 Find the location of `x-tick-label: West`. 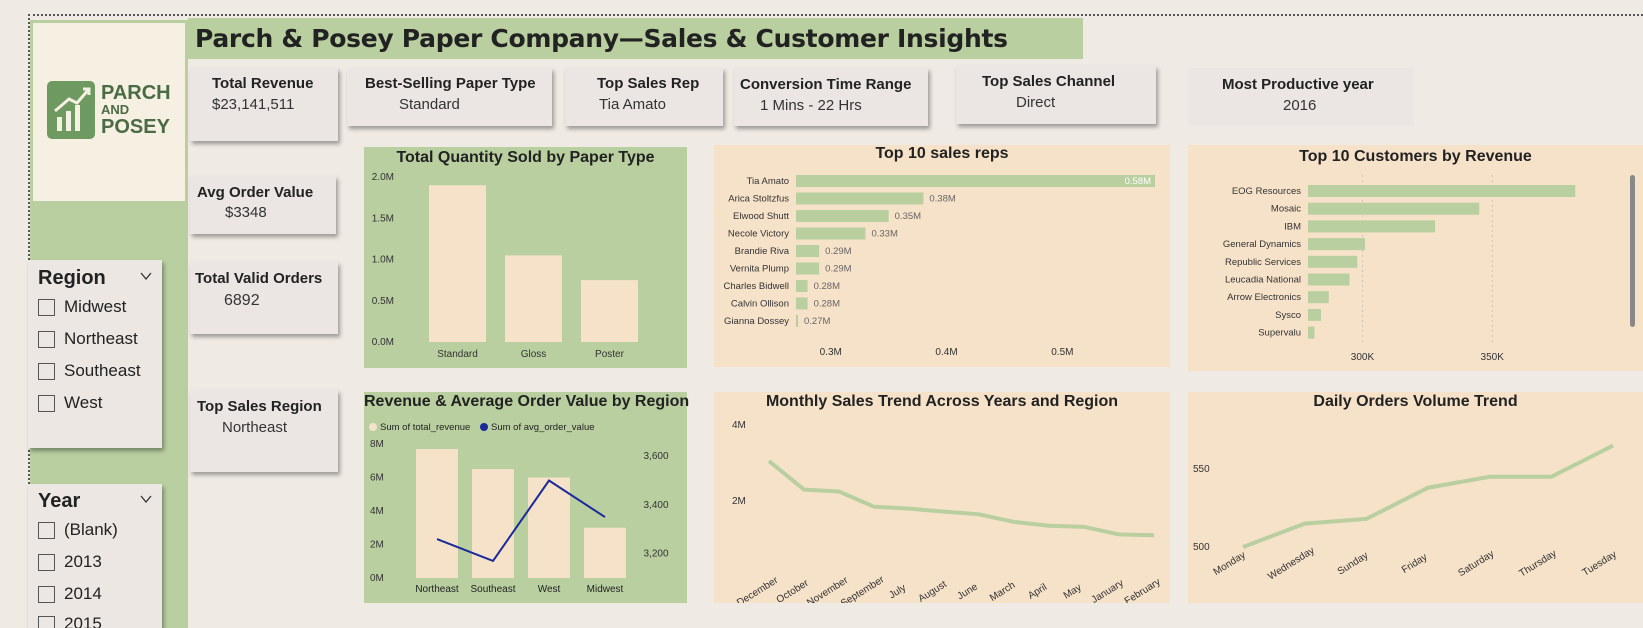

x-tick-label: West is located at coordinates (549, 589).